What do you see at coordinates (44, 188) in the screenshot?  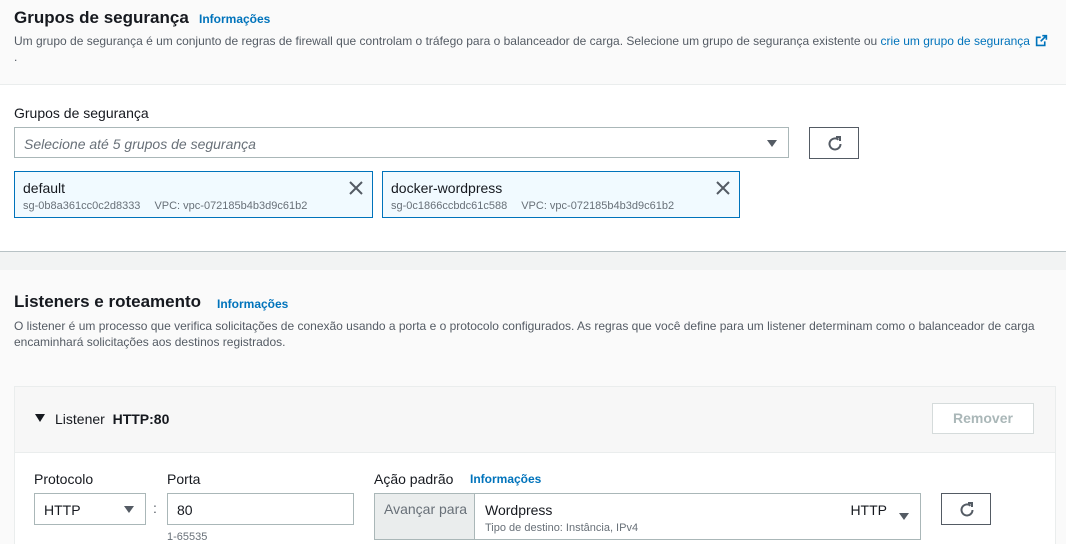 I see `token-name: default` at bounding box center [44, 188].